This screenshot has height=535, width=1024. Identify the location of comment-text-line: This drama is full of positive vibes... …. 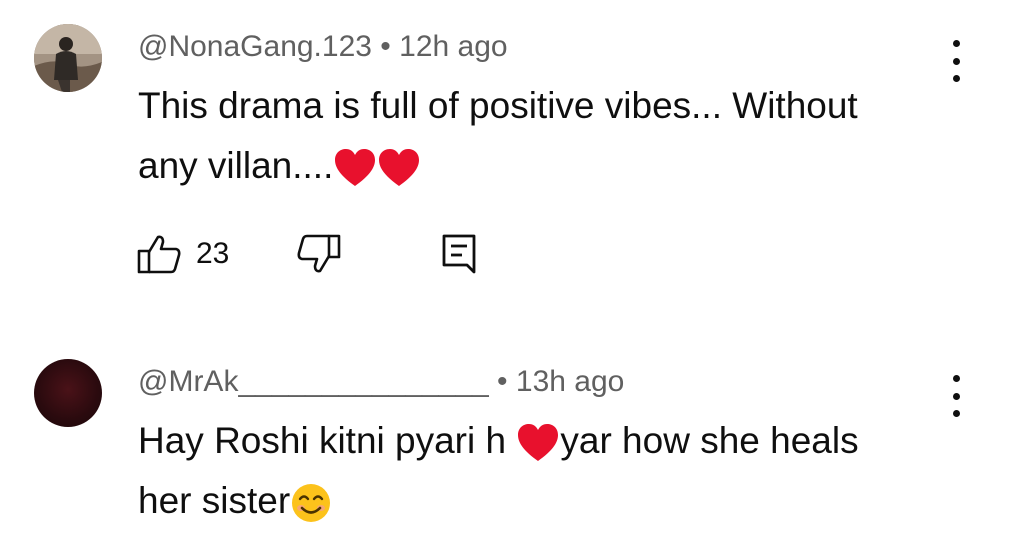
(498, 105).